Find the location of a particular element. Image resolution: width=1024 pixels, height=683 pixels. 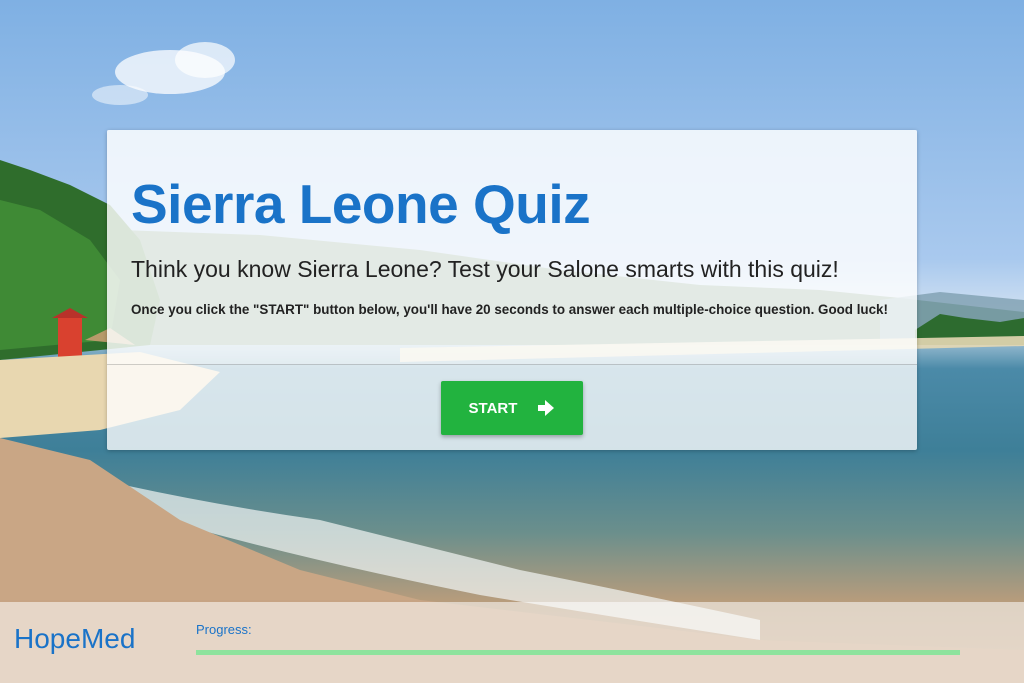

progress-bar-fill is located at coordinates (578, 652).